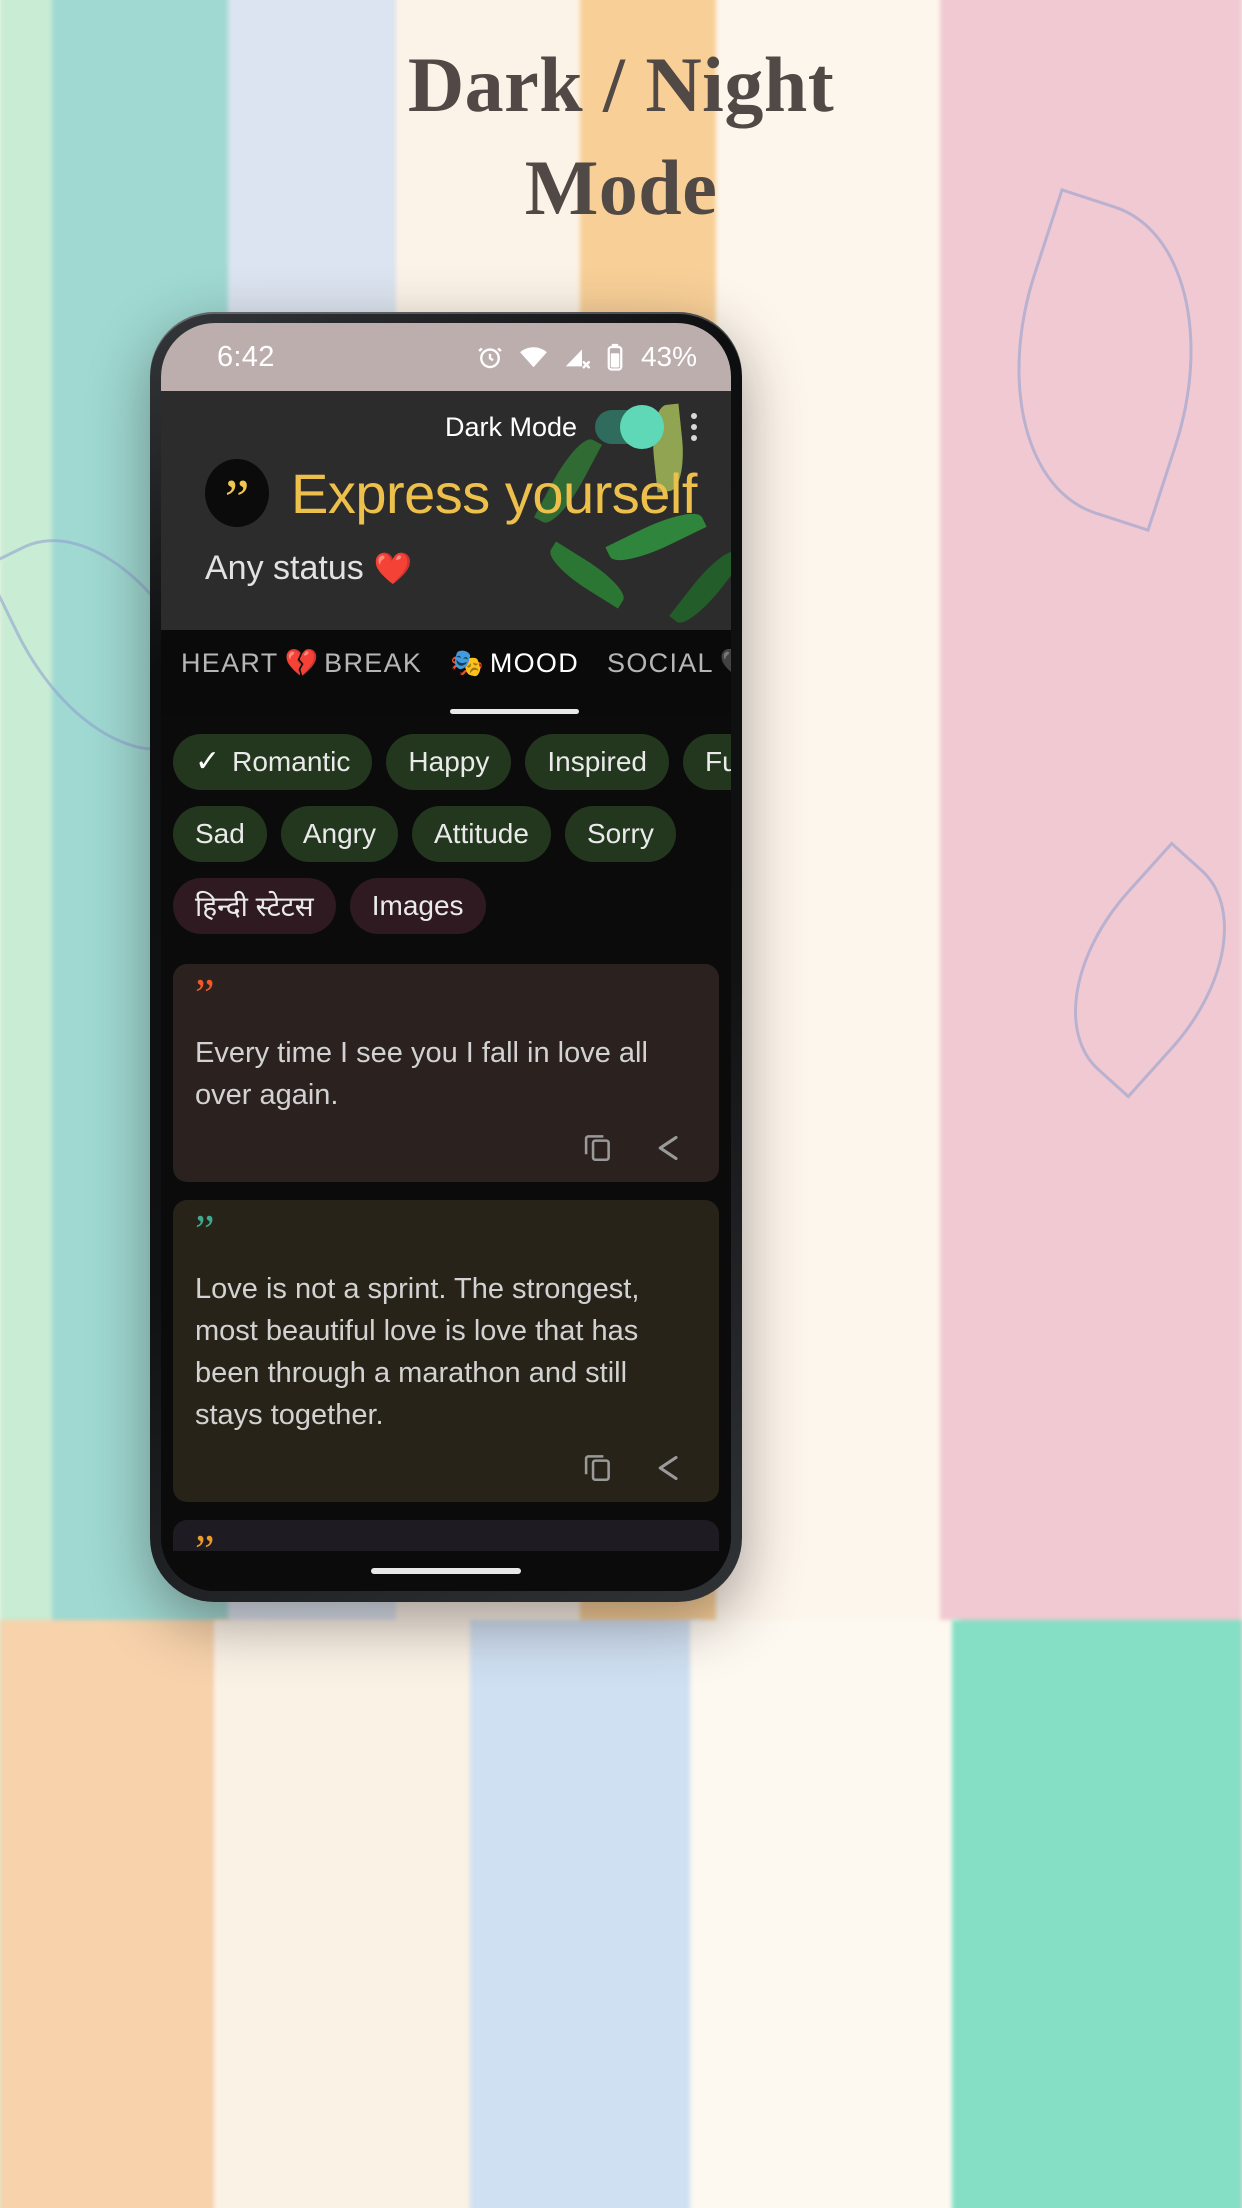  What do you see at coordinates (629, 427) in the screenshot?
I see `dark-mode-toggle` at bounding box center [629, 427].